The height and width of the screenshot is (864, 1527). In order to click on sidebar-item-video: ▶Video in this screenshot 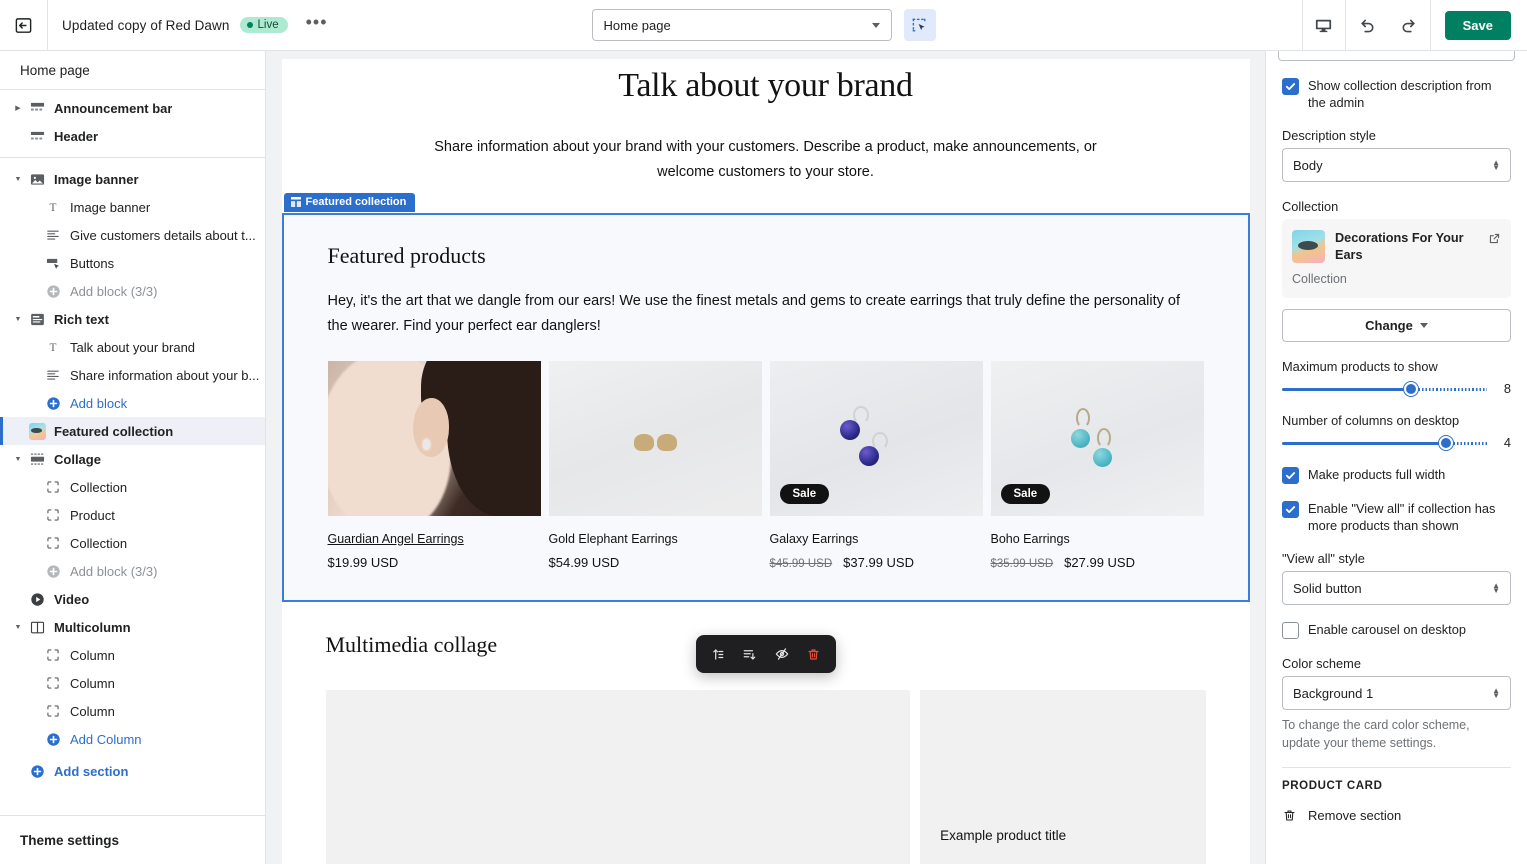, I will do `click(132, 599)`.